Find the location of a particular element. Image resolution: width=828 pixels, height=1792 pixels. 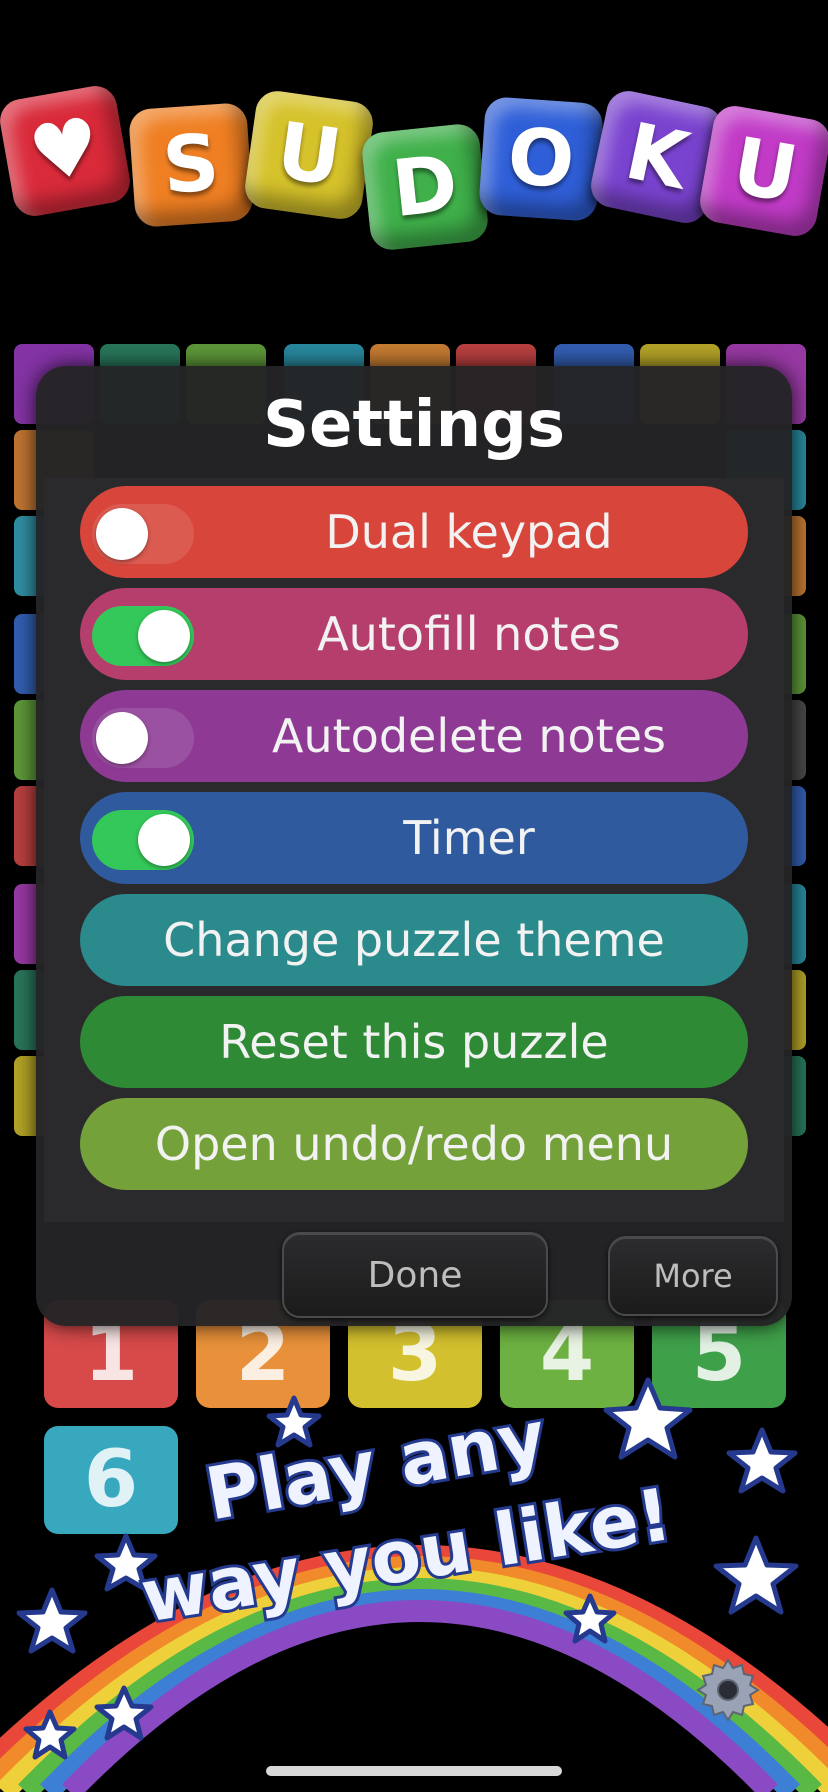

change-puzzle-theme-label: Change puzzle theme is located at coordinates (414, 940).